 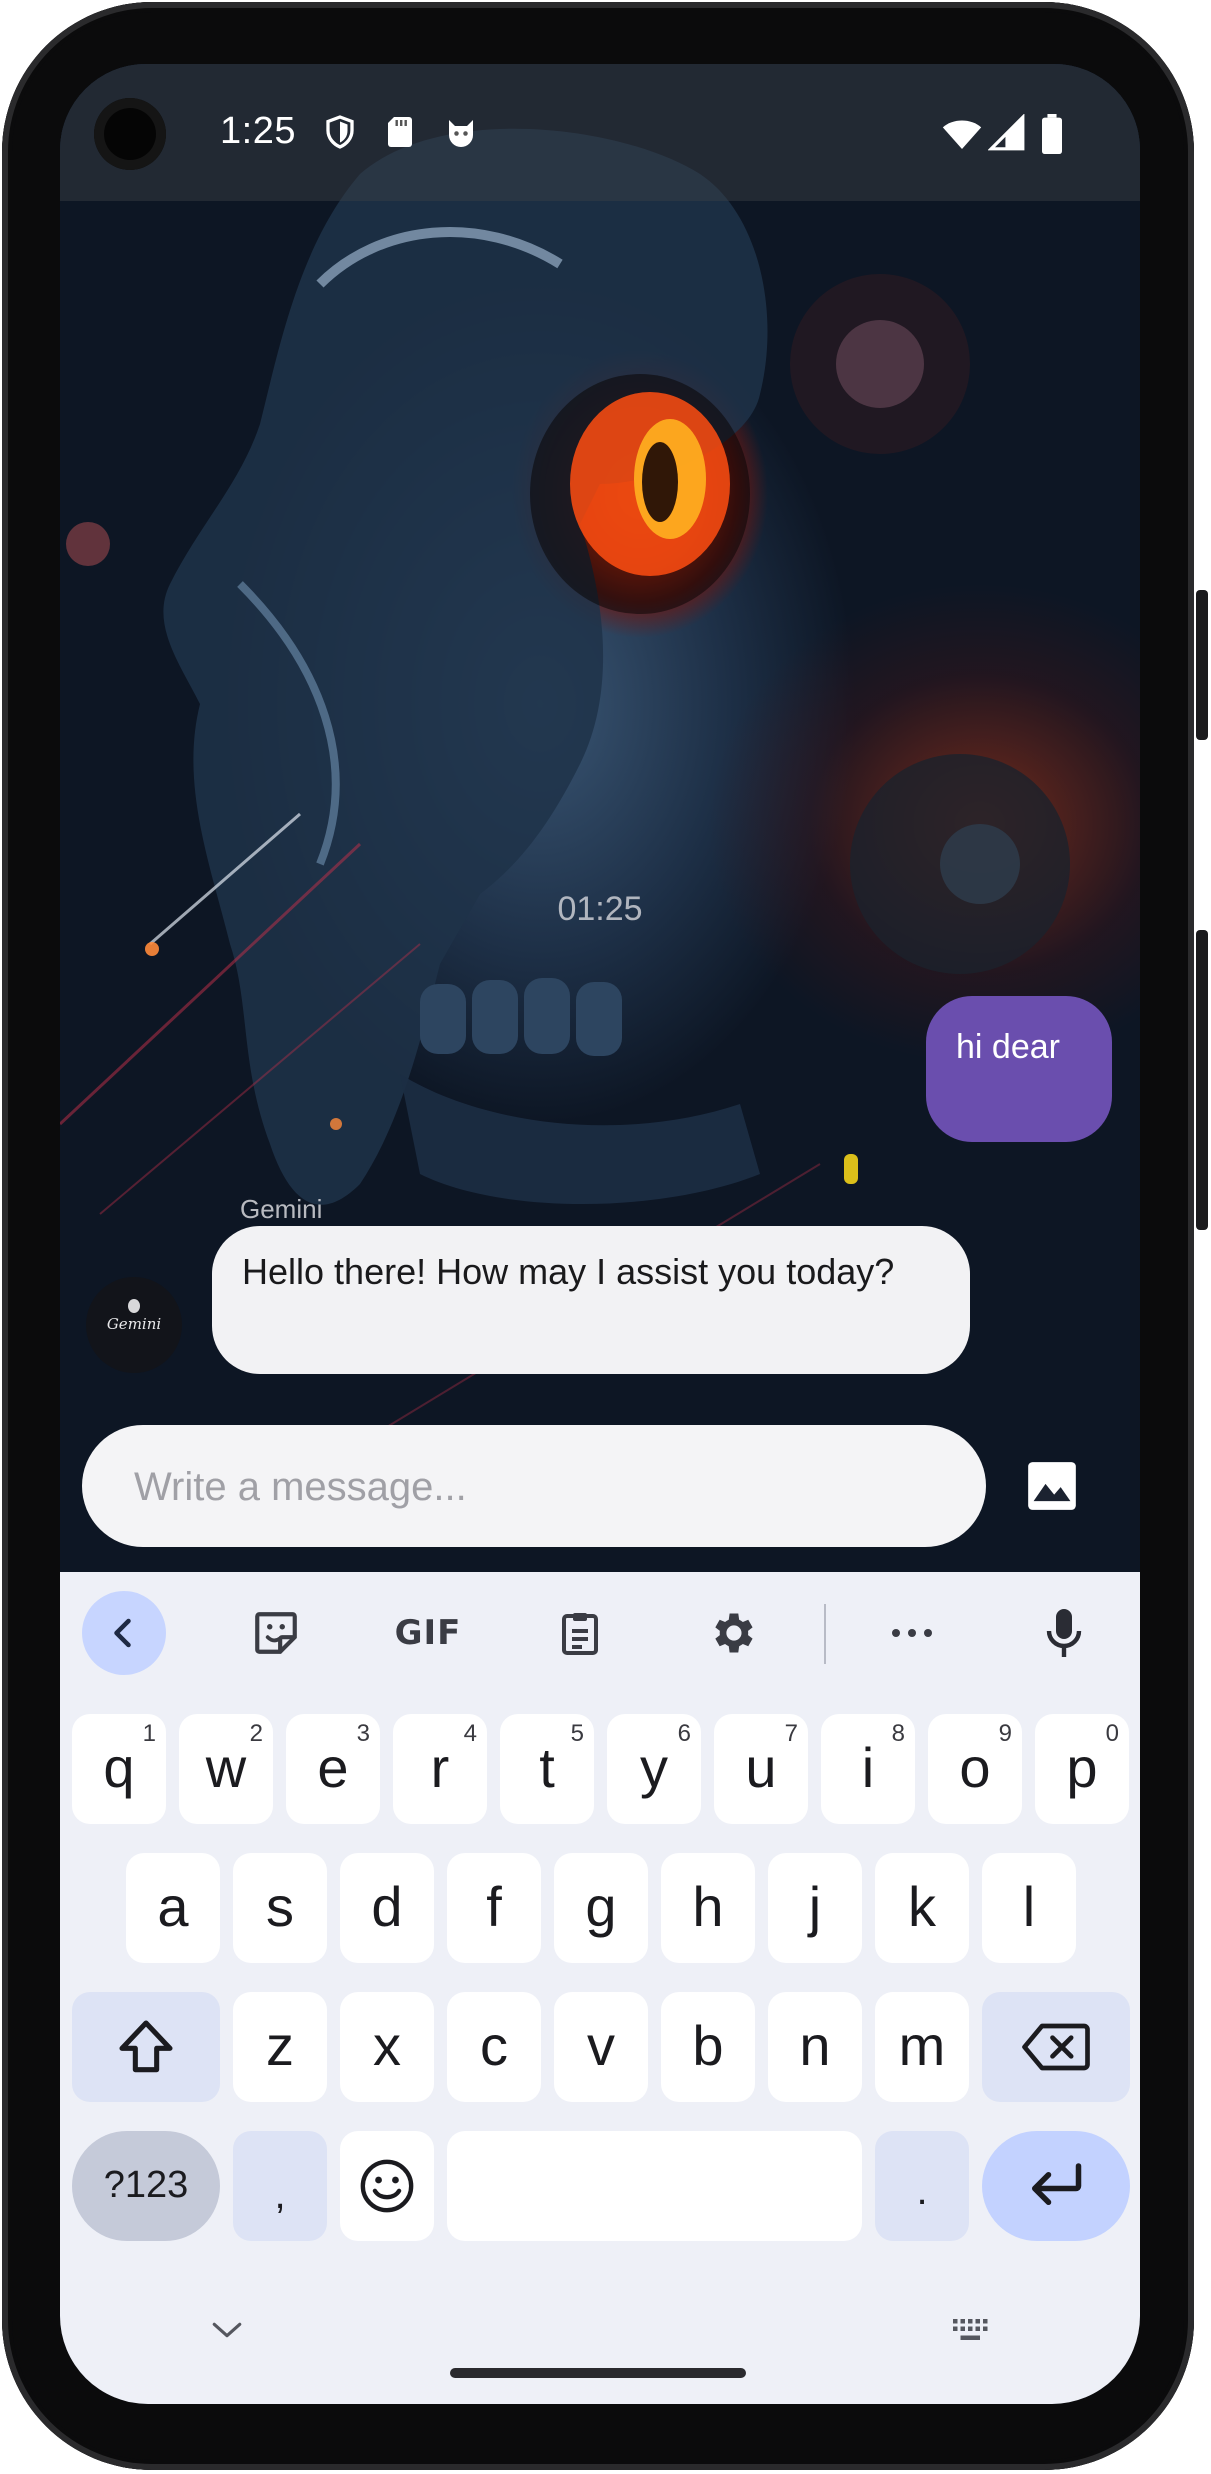 I want to click on key-e: e3, so click(x=333, y=1769).